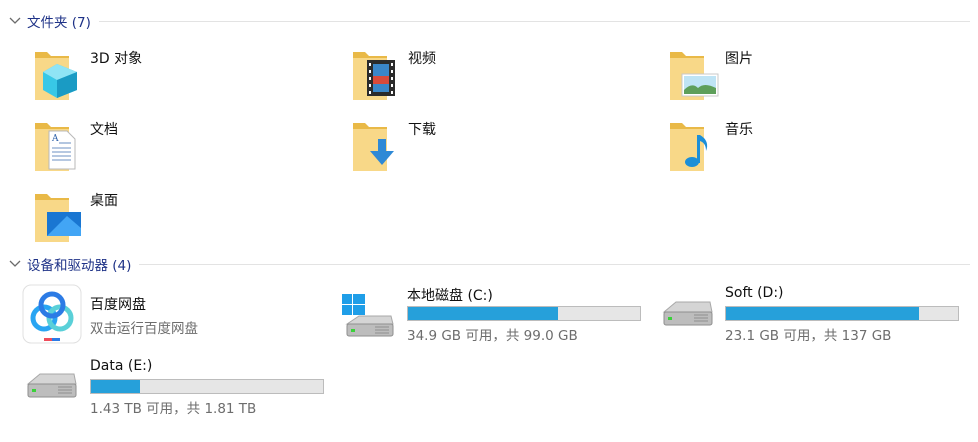 Image resolution: width=978 pixels, height=442 pixels. I want to click on documents-folder-icon: A, so click(57, 147).